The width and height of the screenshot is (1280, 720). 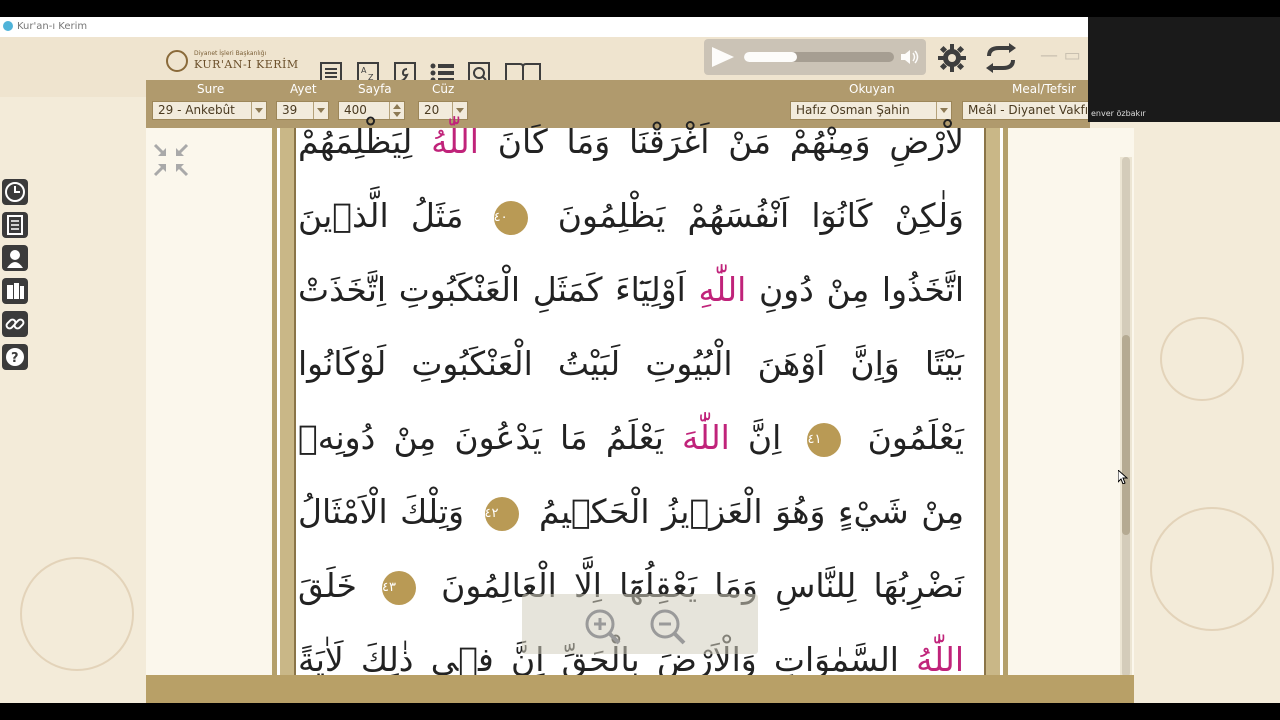 What do you see at coordinates (246, 64) in the screenshot?
I see `logo-line2: KUR'AN-I KERİM` at bounding box center [246, 64].